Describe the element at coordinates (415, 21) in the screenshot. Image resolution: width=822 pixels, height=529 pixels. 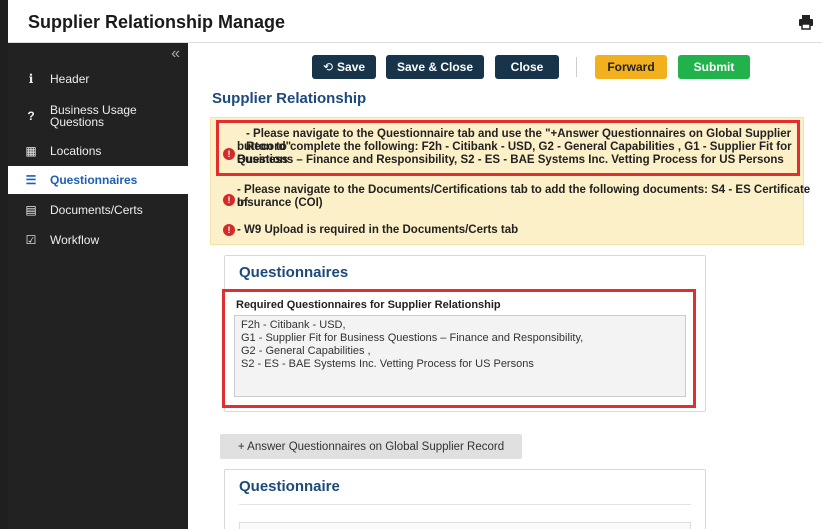
I see `title-bar: Supplier Relationship Manage` at that location.